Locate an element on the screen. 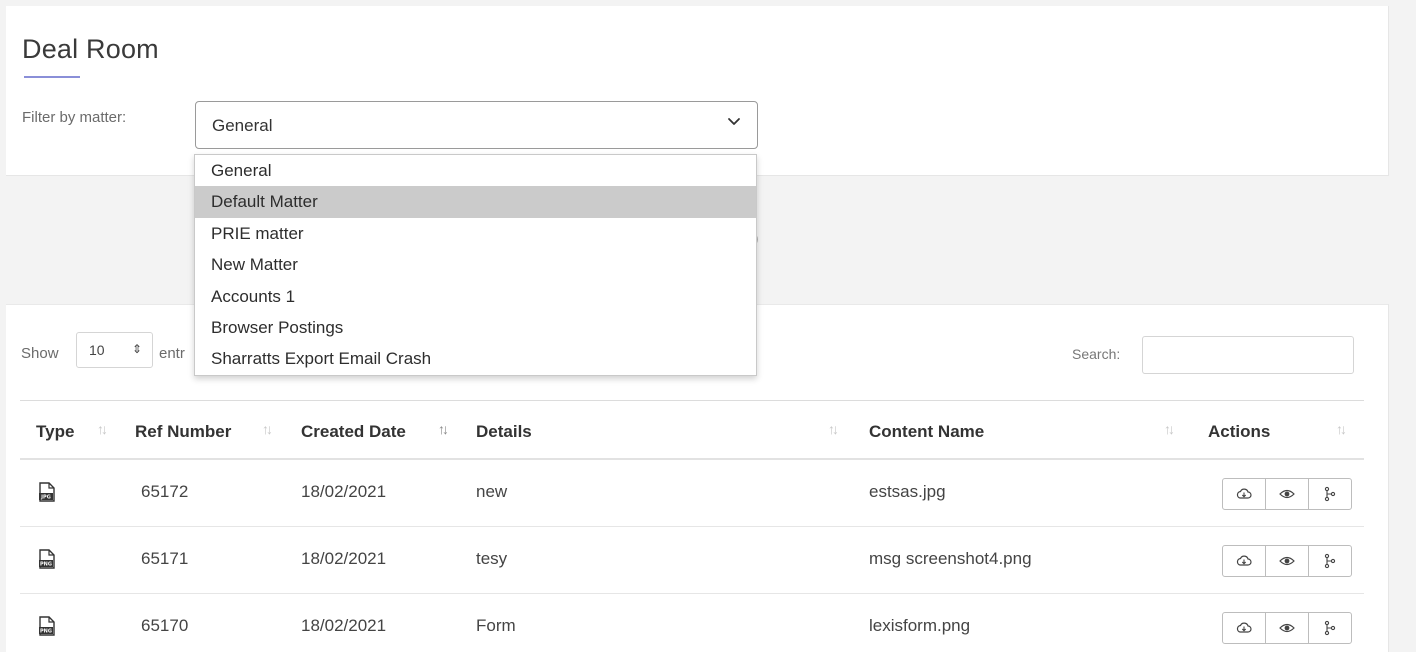 The height and width of the screenshot is (652, 1416). matter-option: Sharratts Export Email Crash is located at coordinates (475, 358).